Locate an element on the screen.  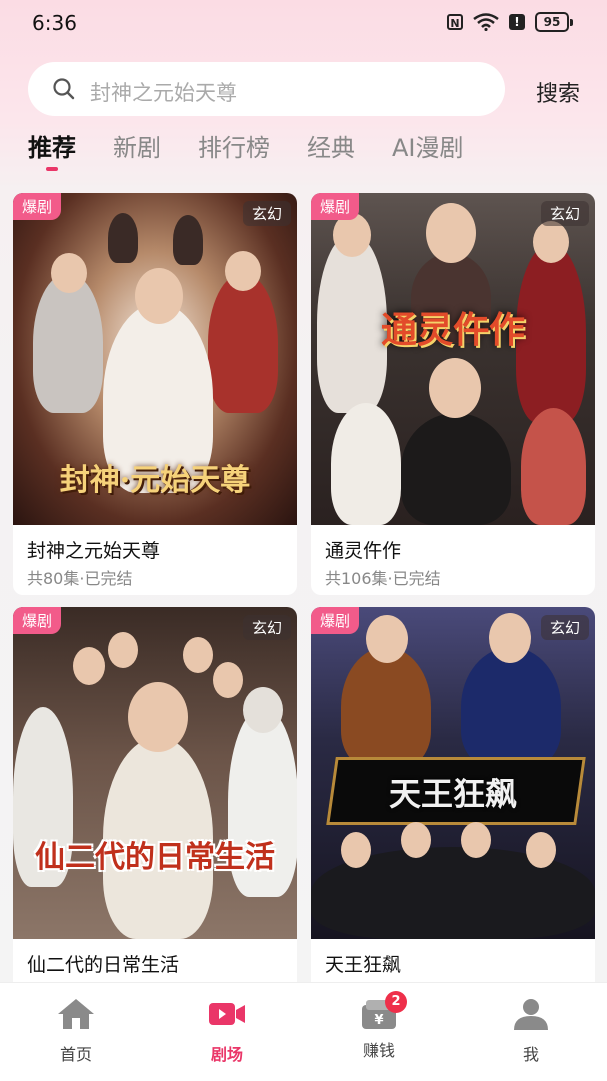
drama-title: 天王狂飙 is located at coordinates (363, 963).